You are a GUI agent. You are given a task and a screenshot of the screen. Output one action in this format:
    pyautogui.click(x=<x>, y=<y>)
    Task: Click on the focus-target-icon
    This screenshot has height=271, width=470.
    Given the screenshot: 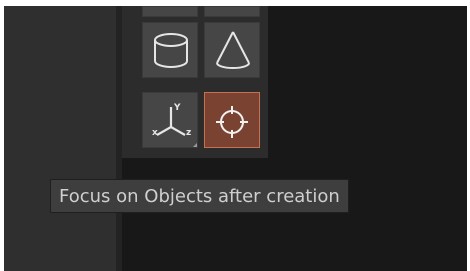 What is the action you would take?
    pyautogui.click(x=232, y=122)
    